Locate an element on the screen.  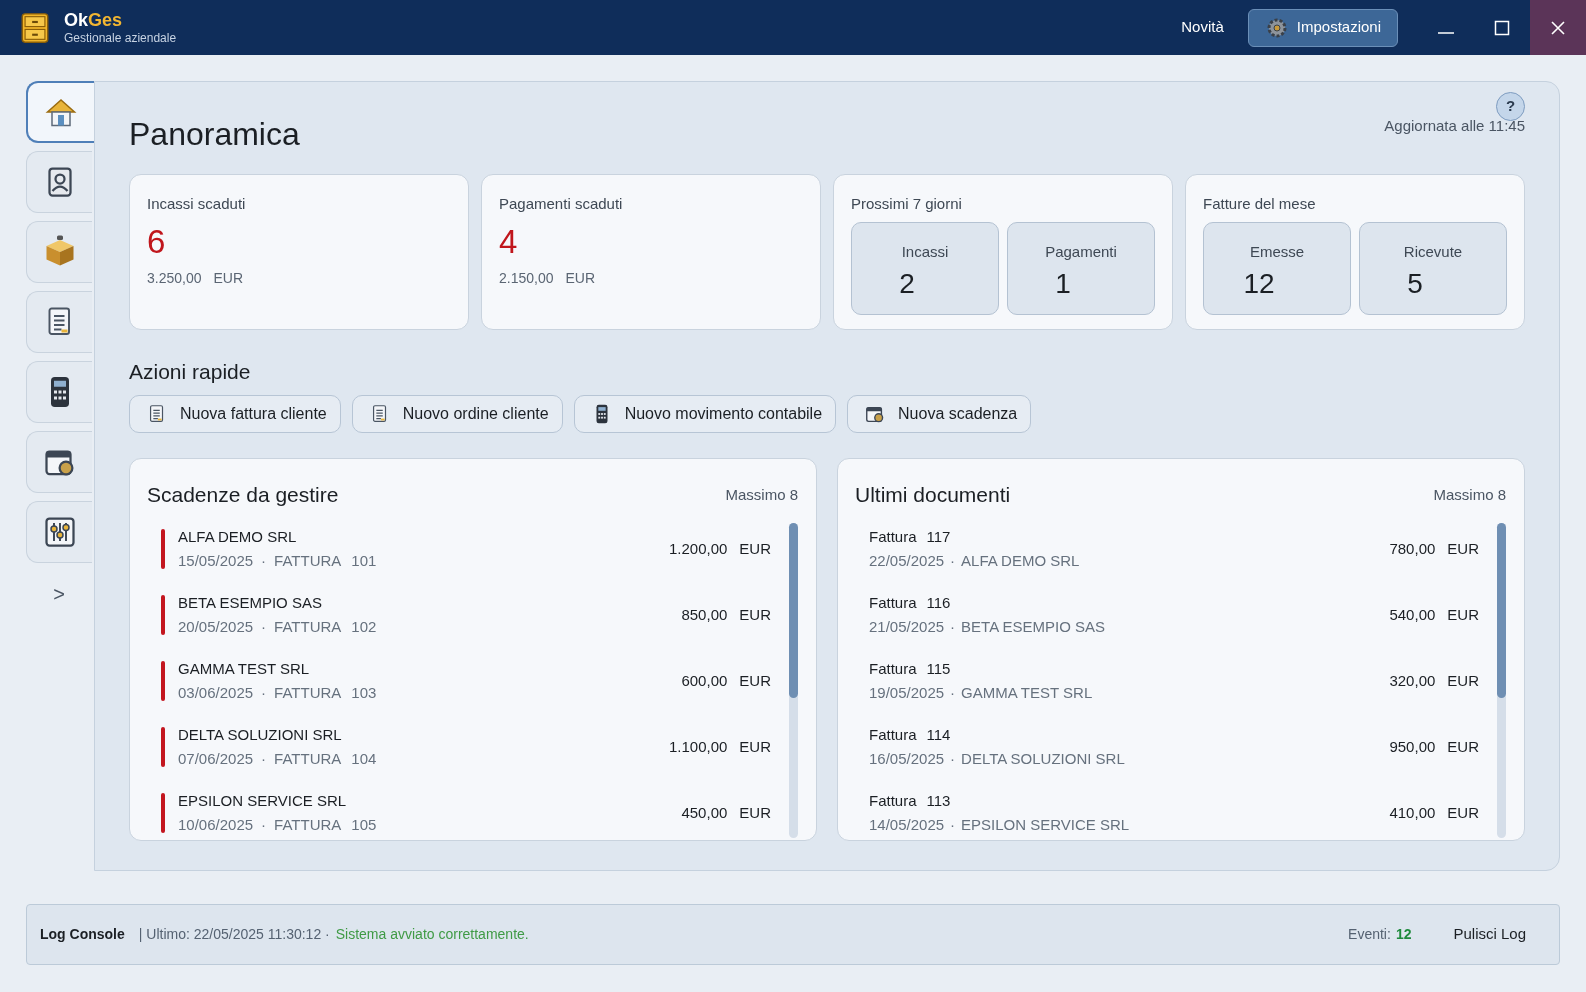
last-log-time: | Ultimo: 22/05/2025 11:30:12 · is located at coordinates (234, 934).